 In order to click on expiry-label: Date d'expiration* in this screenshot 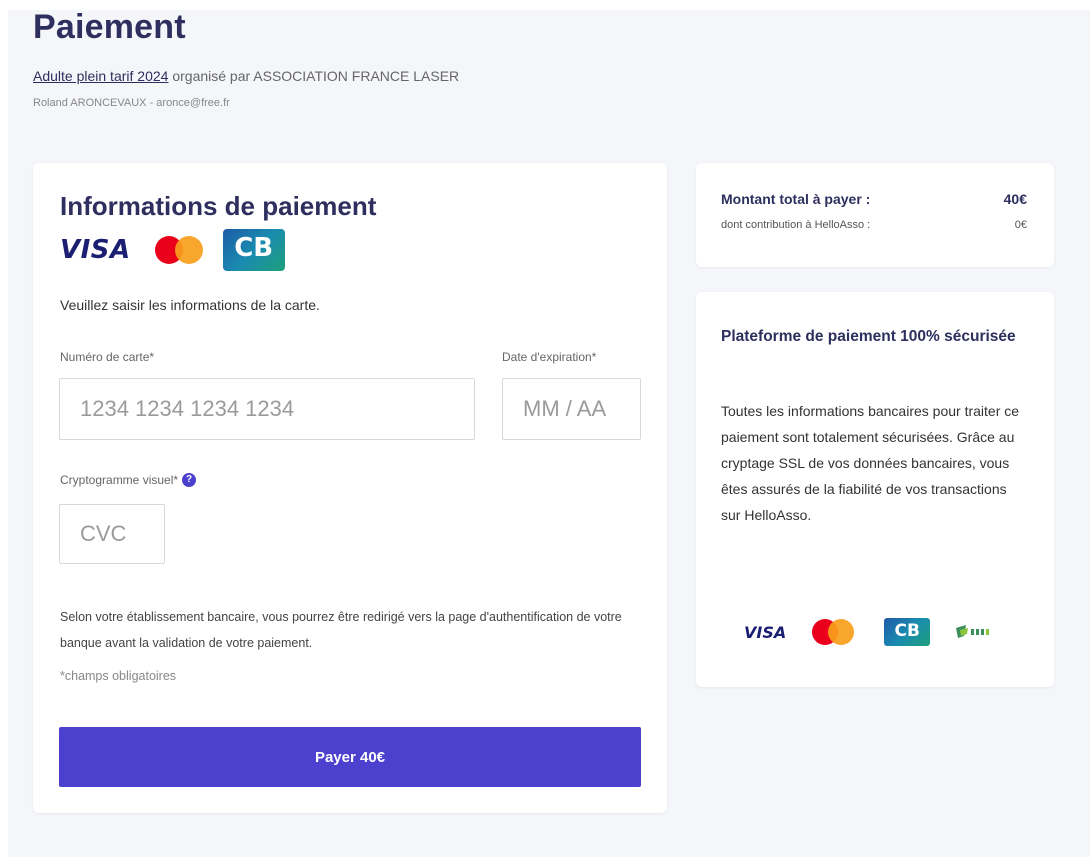, I will do `click(549, 357)`.